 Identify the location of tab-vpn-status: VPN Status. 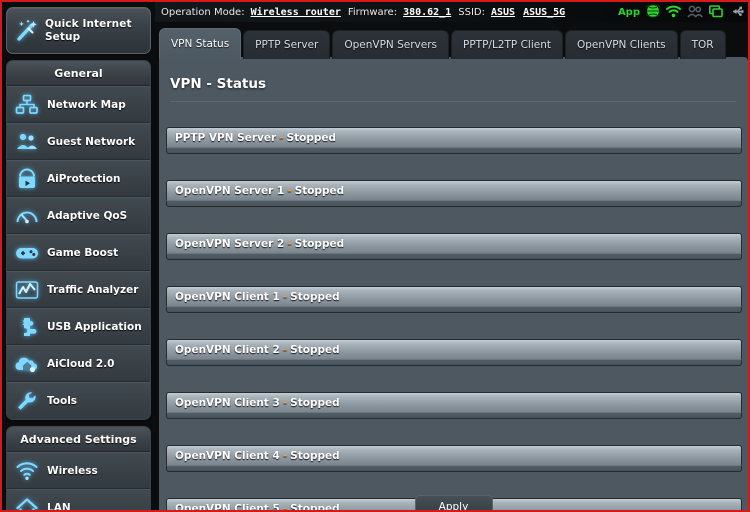
(200, 43).